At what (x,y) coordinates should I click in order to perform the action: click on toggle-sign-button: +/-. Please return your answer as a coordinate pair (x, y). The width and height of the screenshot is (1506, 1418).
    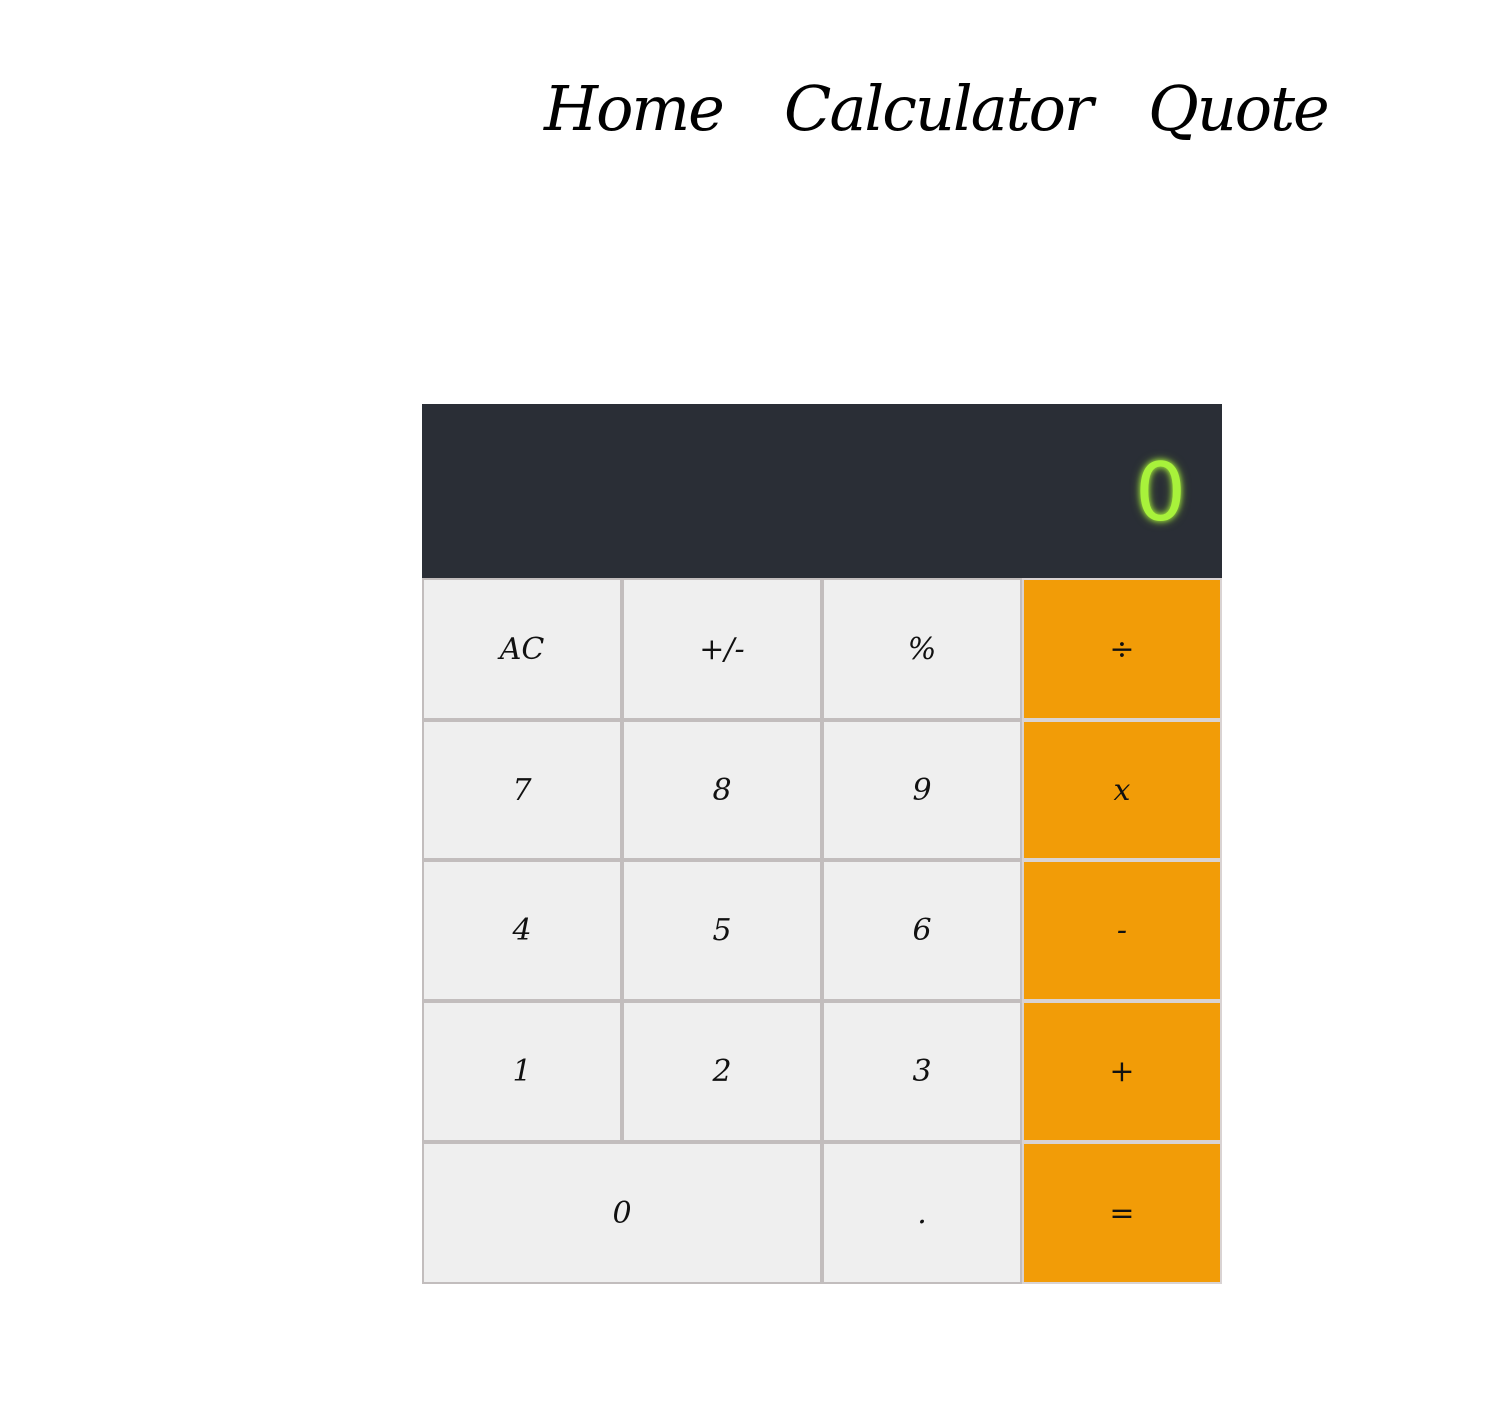
    Looking at the image, I should click on (722, 649).